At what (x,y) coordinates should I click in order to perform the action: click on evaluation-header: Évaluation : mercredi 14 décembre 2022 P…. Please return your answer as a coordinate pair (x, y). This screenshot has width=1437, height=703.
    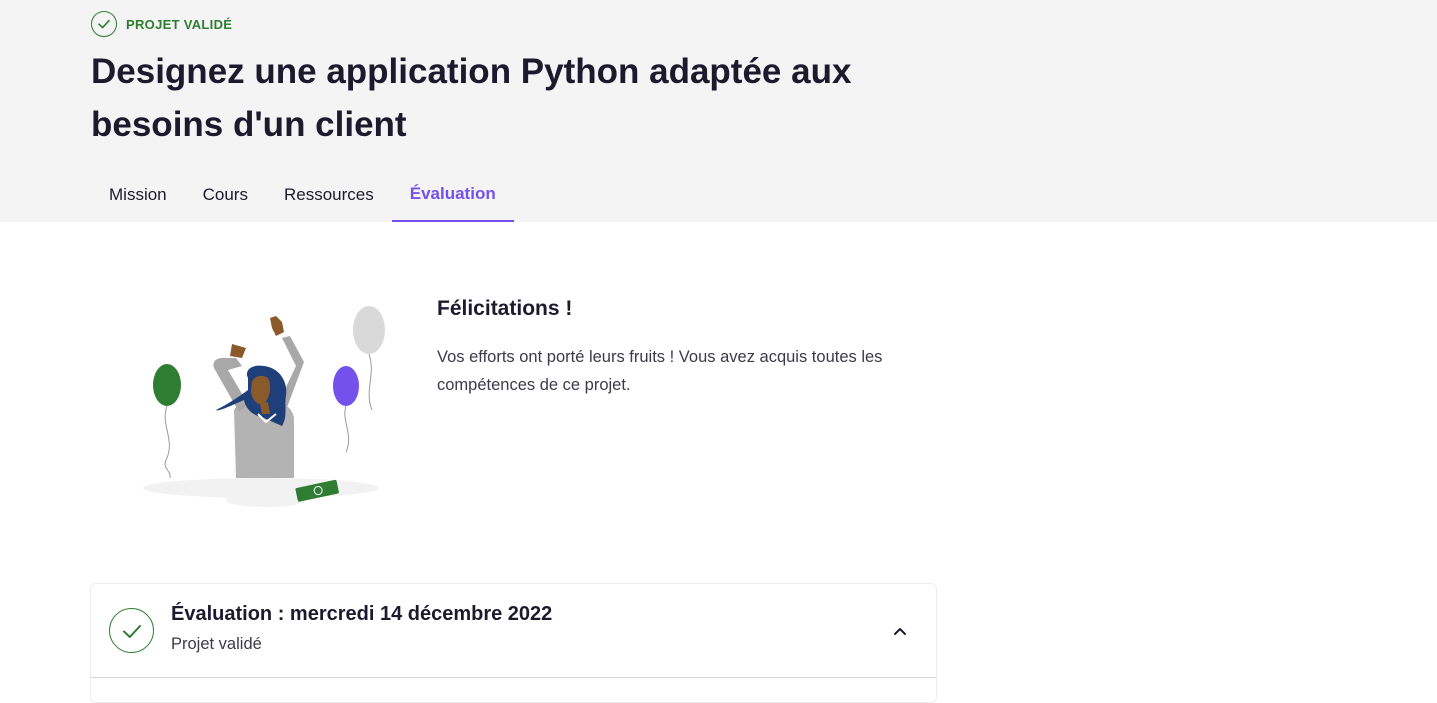
    Looking at the image, I should click on (513, 631).